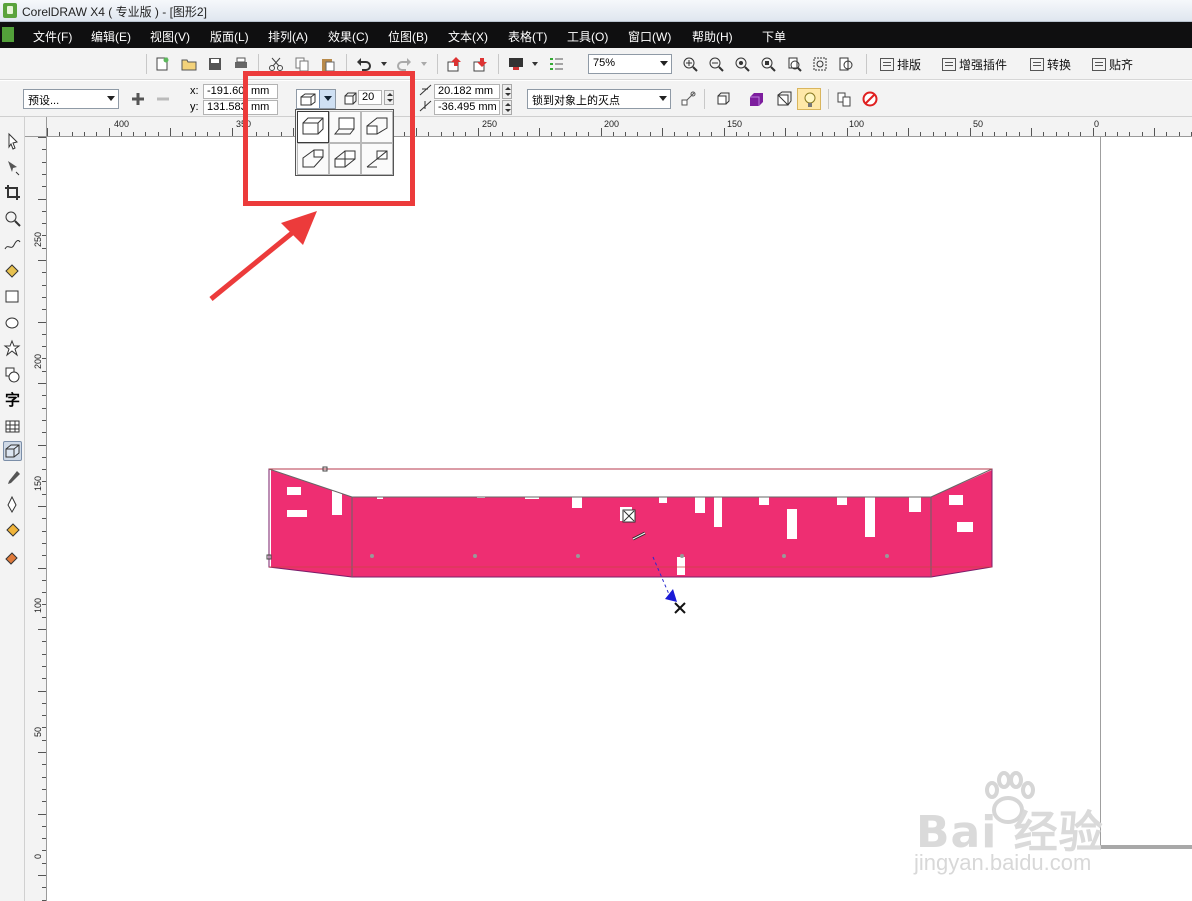 The image size is (1192, 901). I want to click on print-icon, so click(241, 64).